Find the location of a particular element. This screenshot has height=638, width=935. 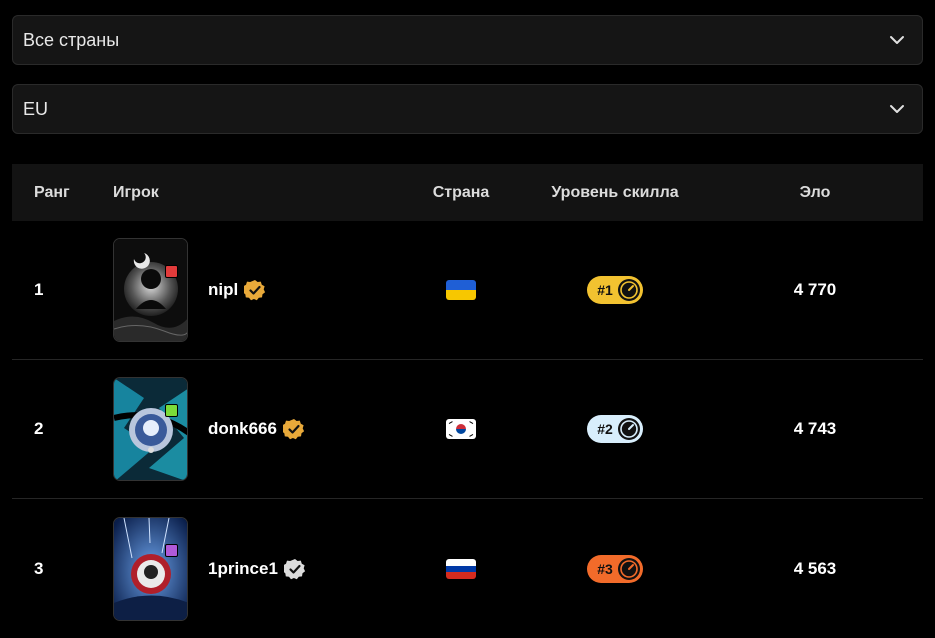

south-korea-flag-icon is located at coordinates (461, 429).